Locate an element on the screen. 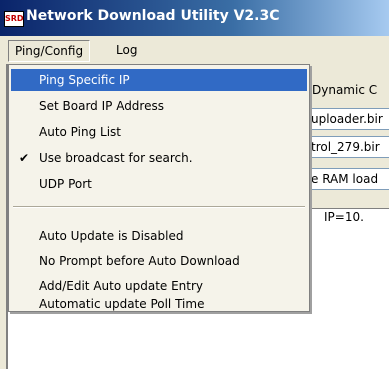 The width and height of the screenshot is (389, 370). menu-item-no-prompt: No Prompt before Auto Download is located at coordinates (159, 261).